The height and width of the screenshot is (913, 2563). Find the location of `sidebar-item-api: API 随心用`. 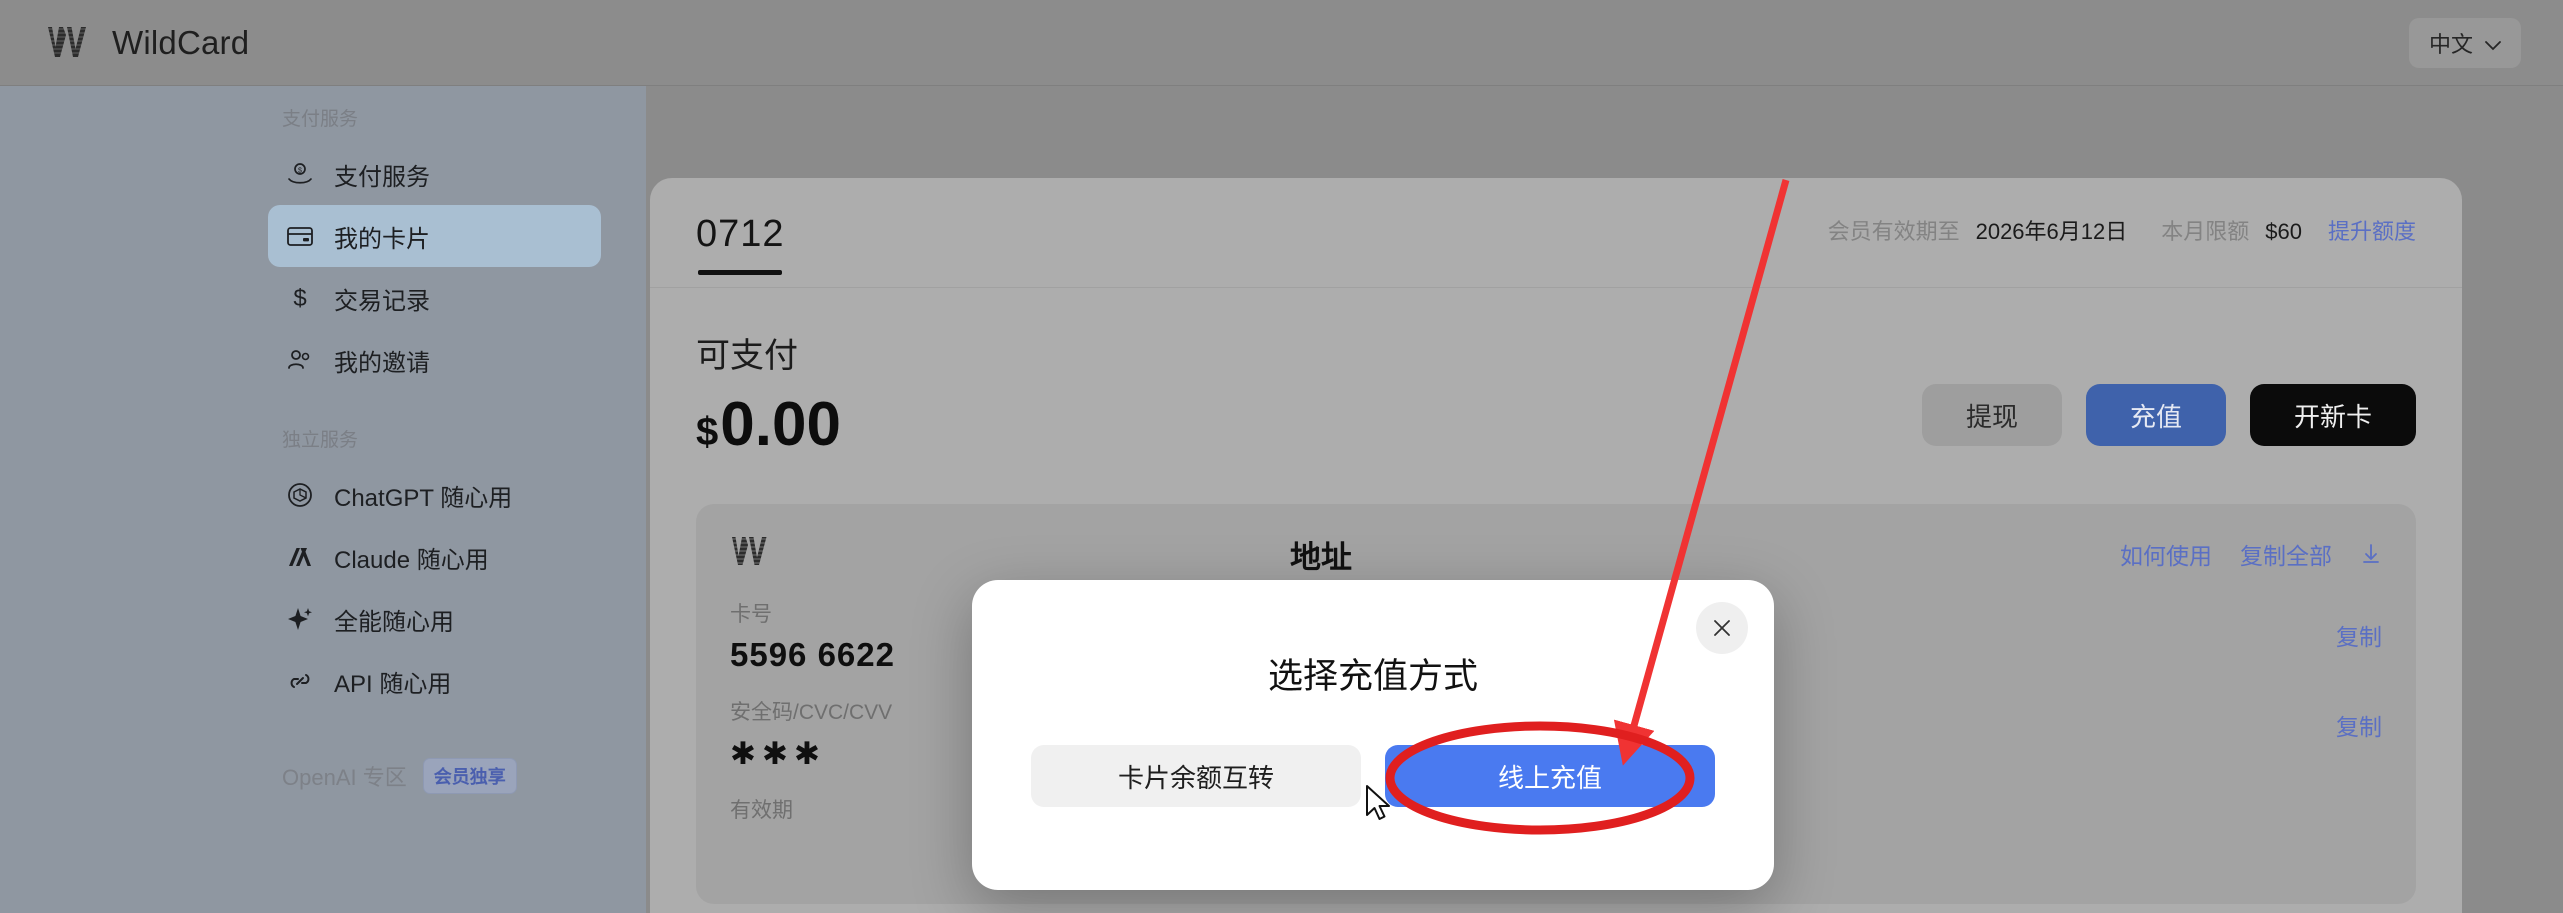

sidebar-item-api: API 随心用 is located at coordinates (434, 681).